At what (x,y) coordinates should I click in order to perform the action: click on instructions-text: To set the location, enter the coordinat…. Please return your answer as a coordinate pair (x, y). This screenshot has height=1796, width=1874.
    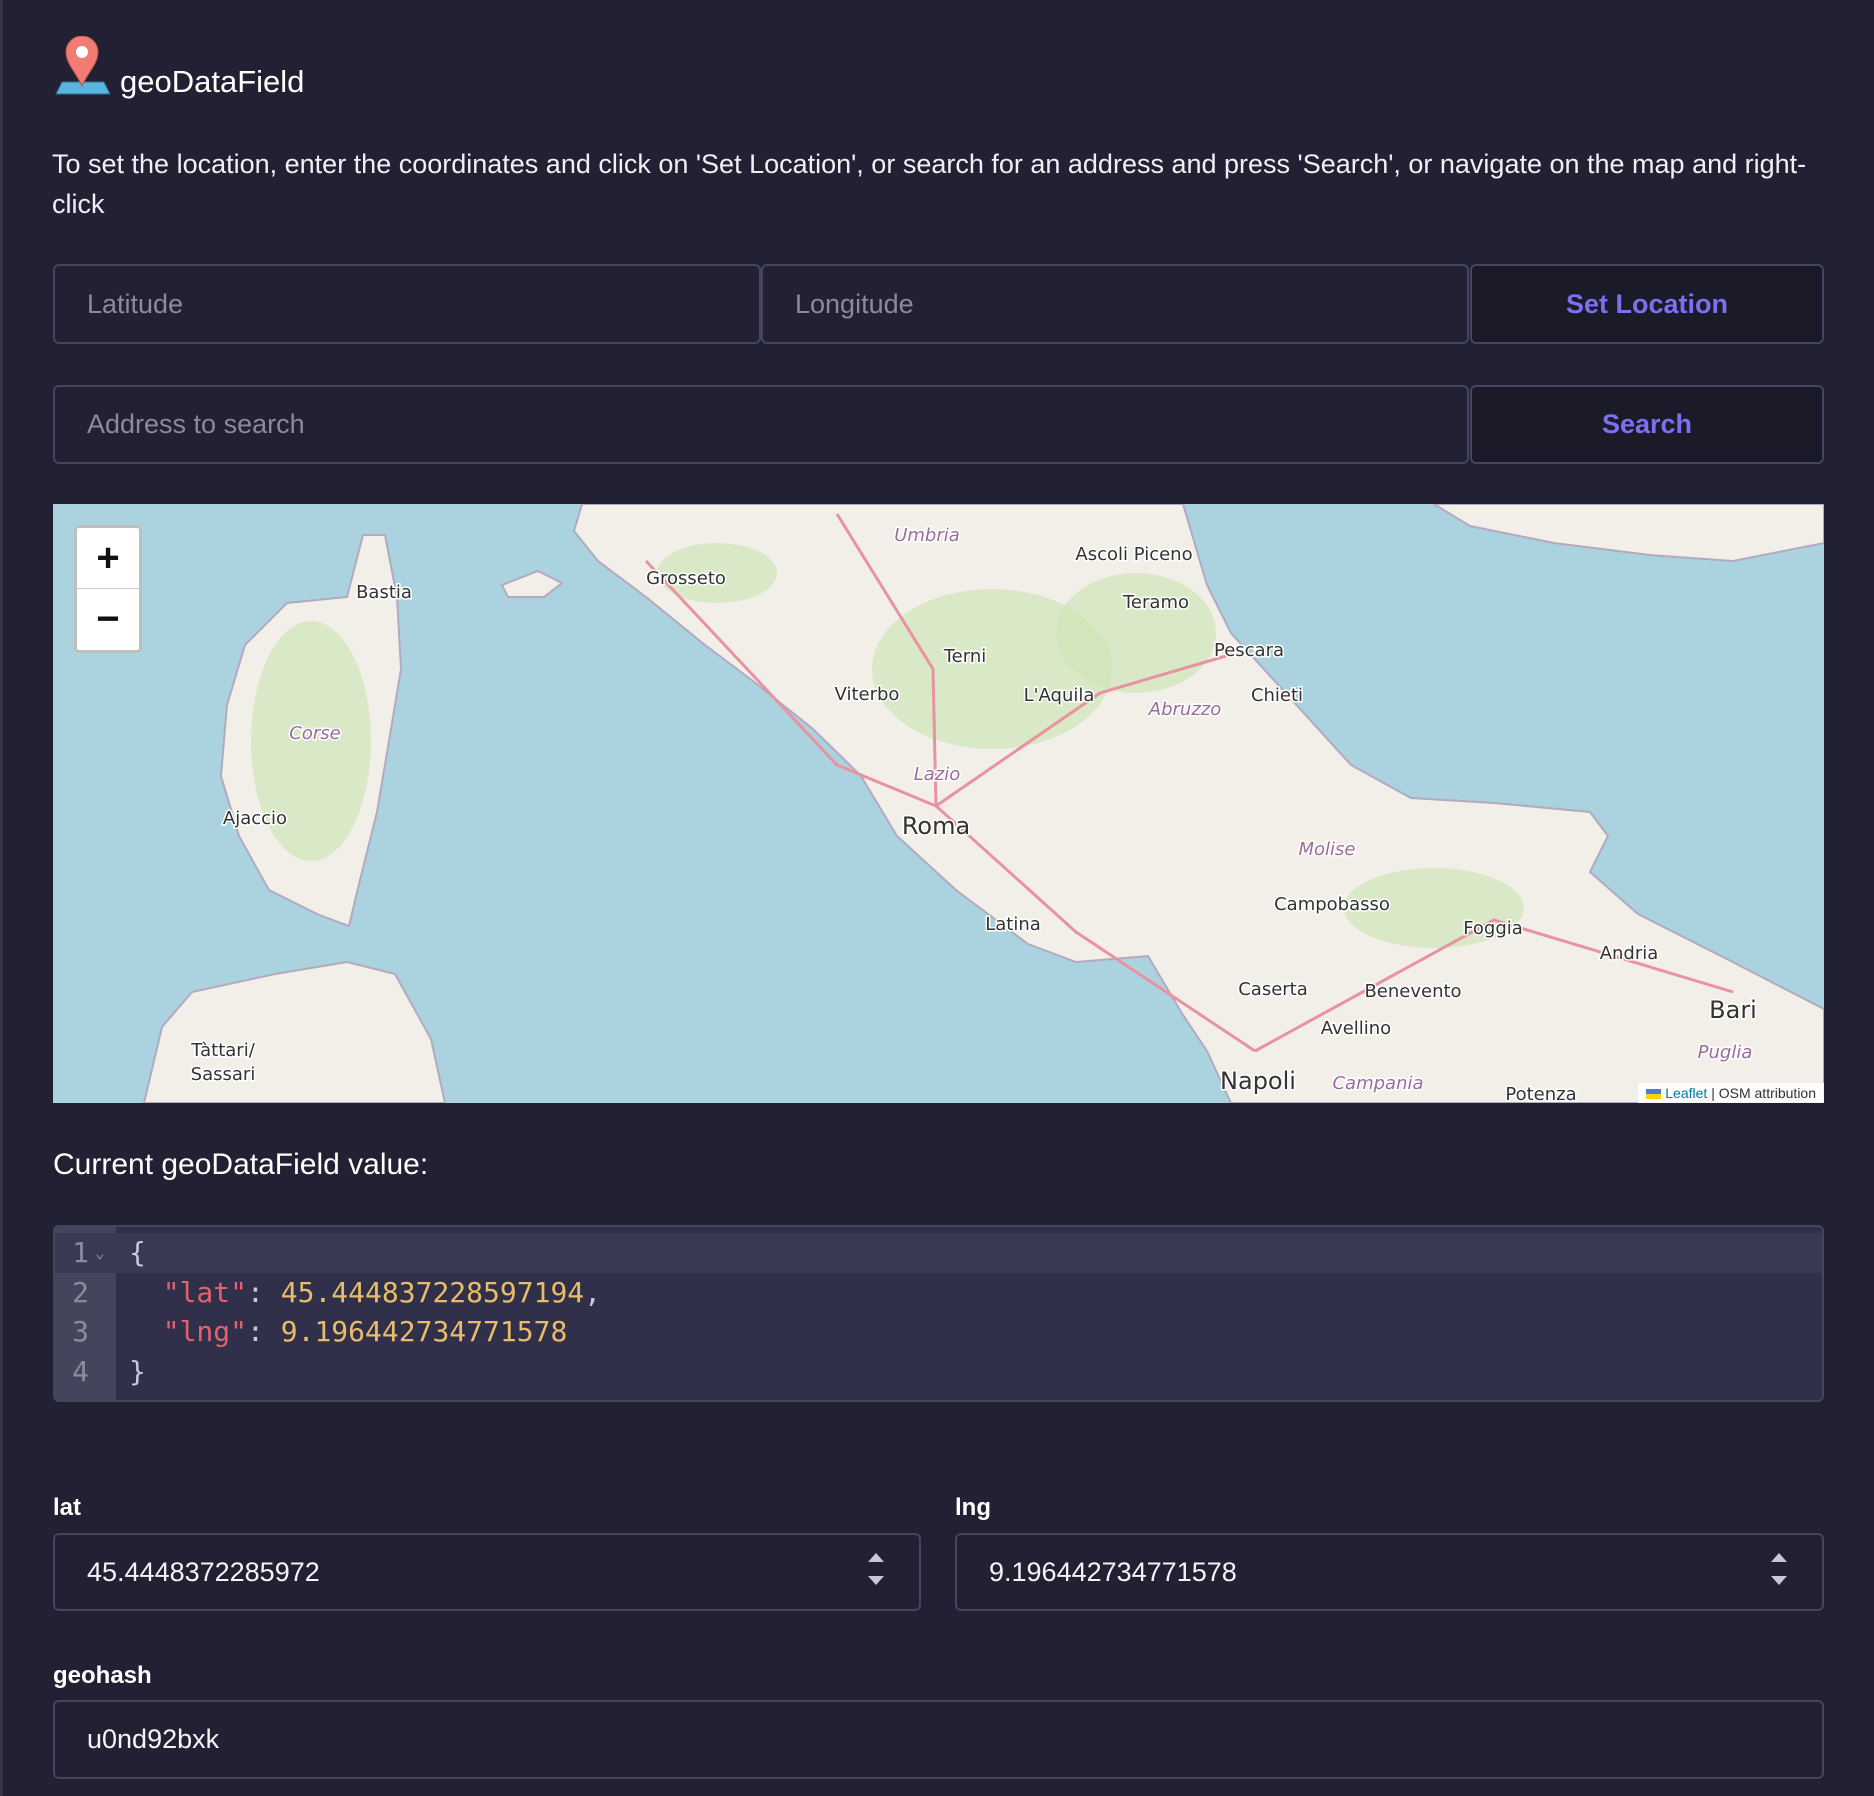
    Looking at the image, I should click on (929, 184).